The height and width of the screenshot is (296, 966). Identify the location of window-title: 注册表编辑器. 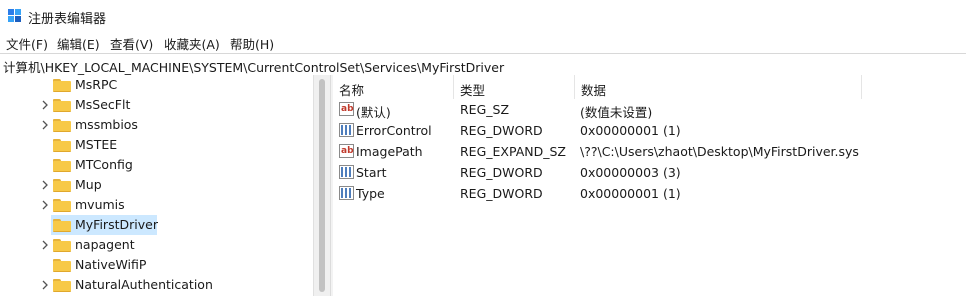
(67, 19).